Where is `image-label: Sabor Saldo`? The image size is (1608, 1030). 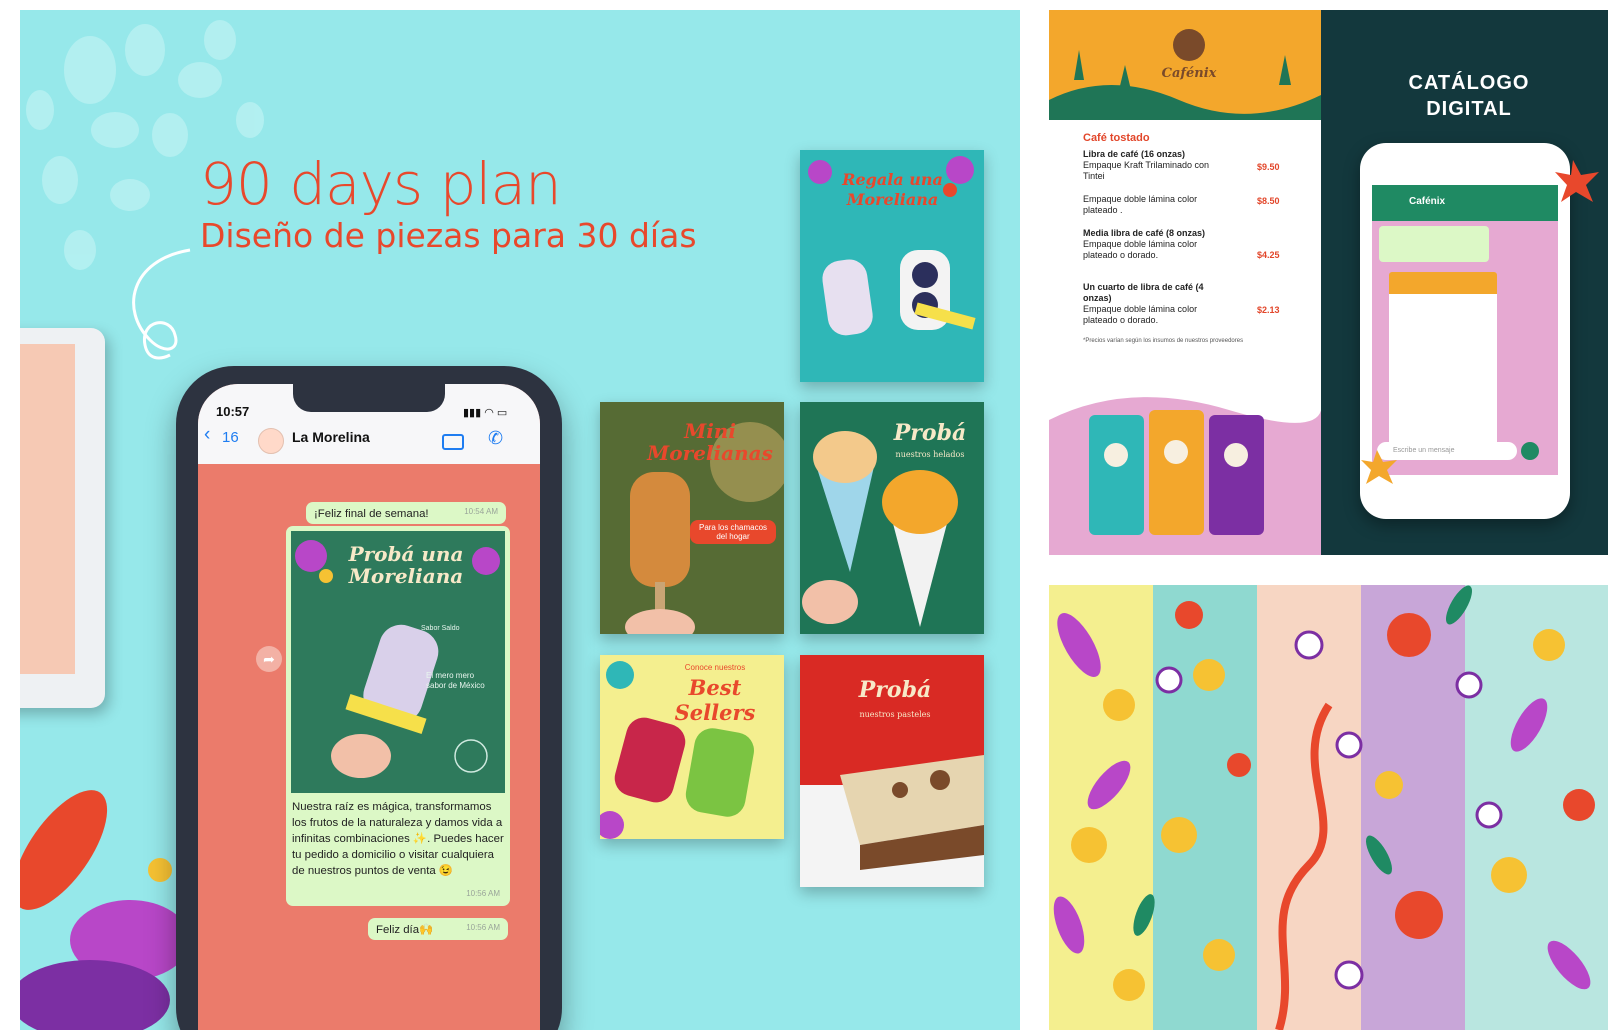 image-label: Sabor Saldo is located at coordinates (440, 628).